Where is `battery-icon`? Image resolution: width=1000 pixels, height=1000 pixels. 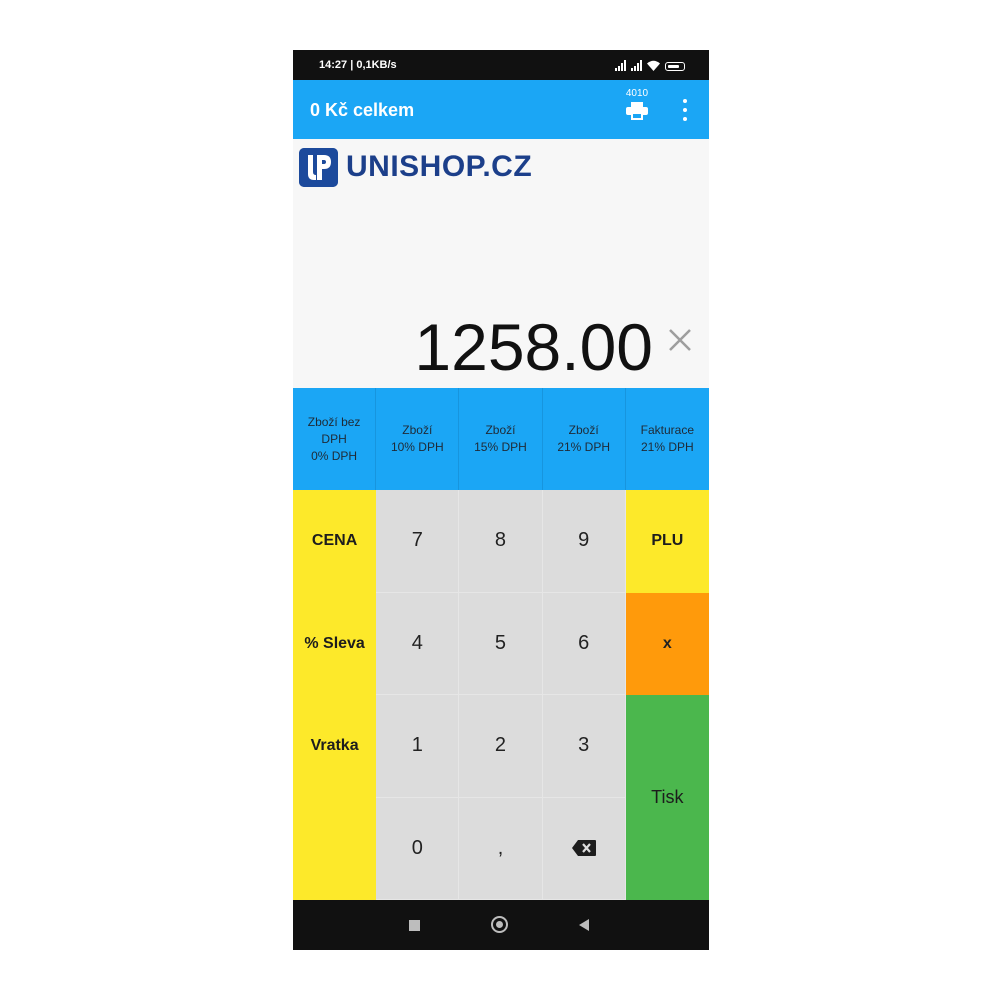
battery-icon is located at coordinates (675, 66).